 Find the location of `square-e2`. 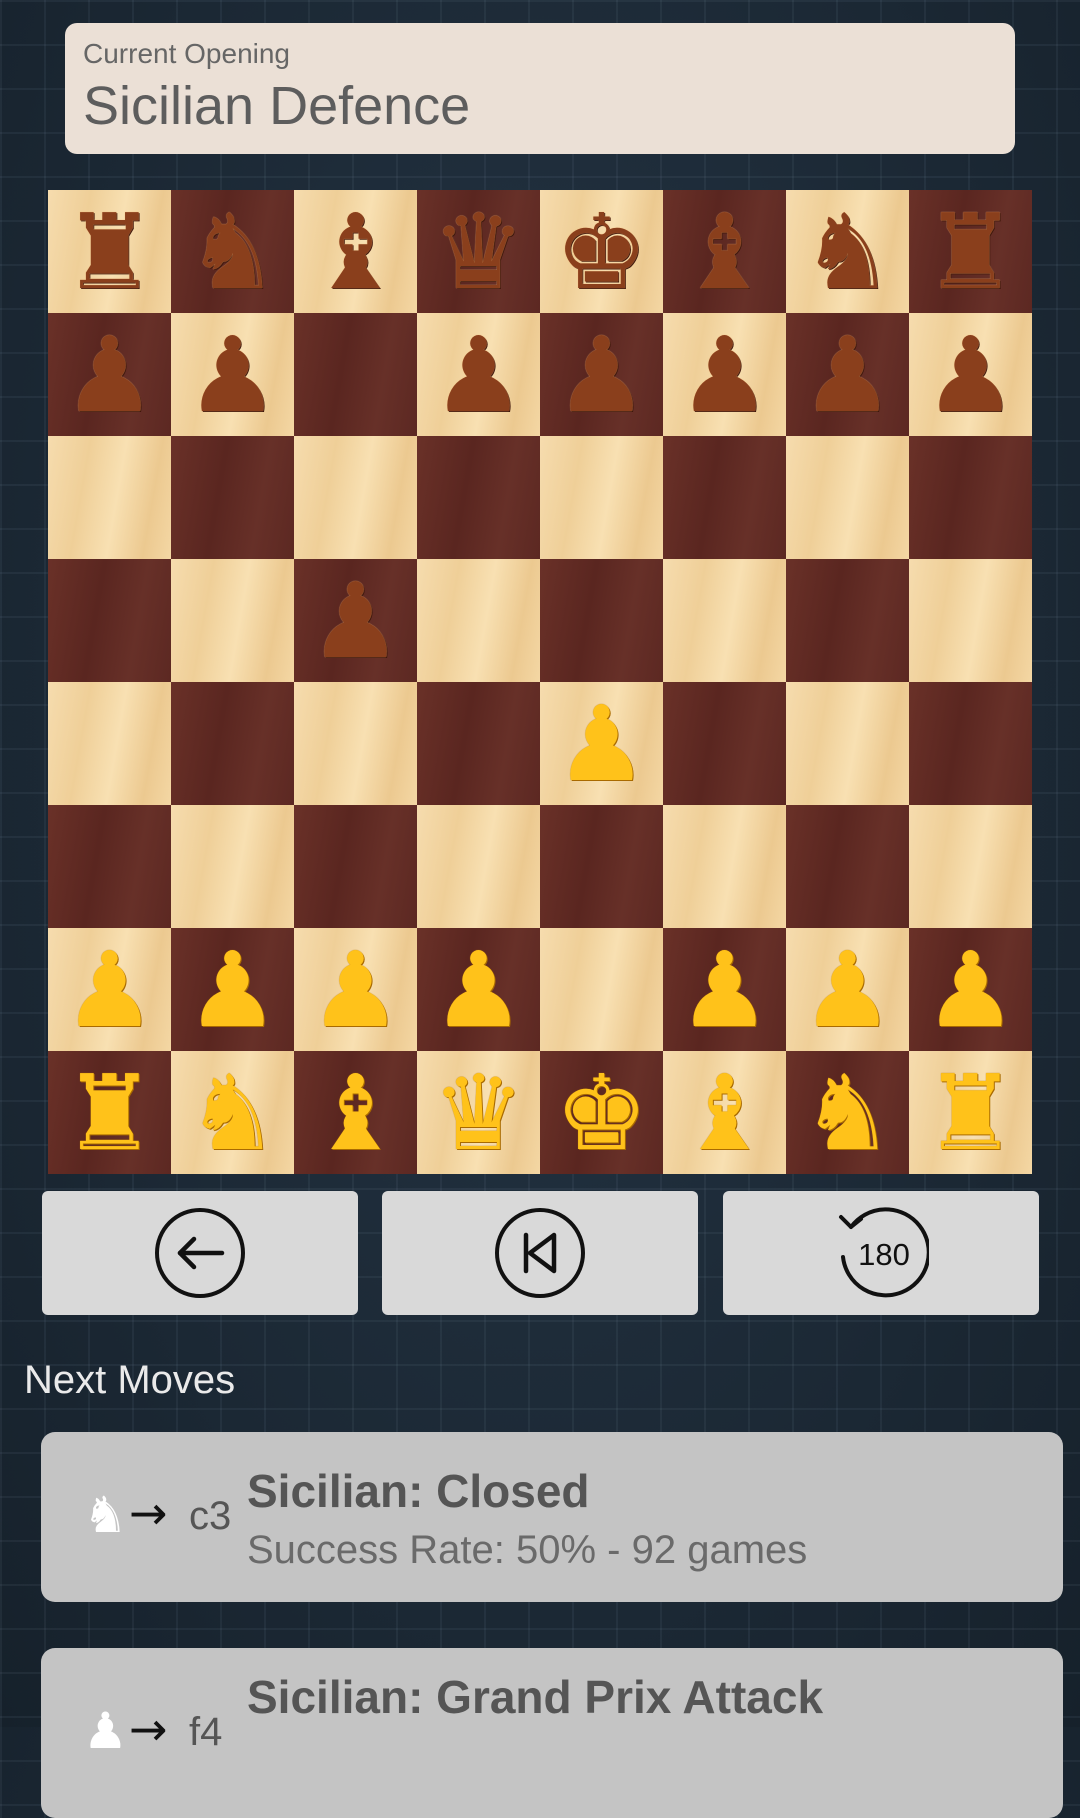

square-e2 is located at coordinates (601, 989).